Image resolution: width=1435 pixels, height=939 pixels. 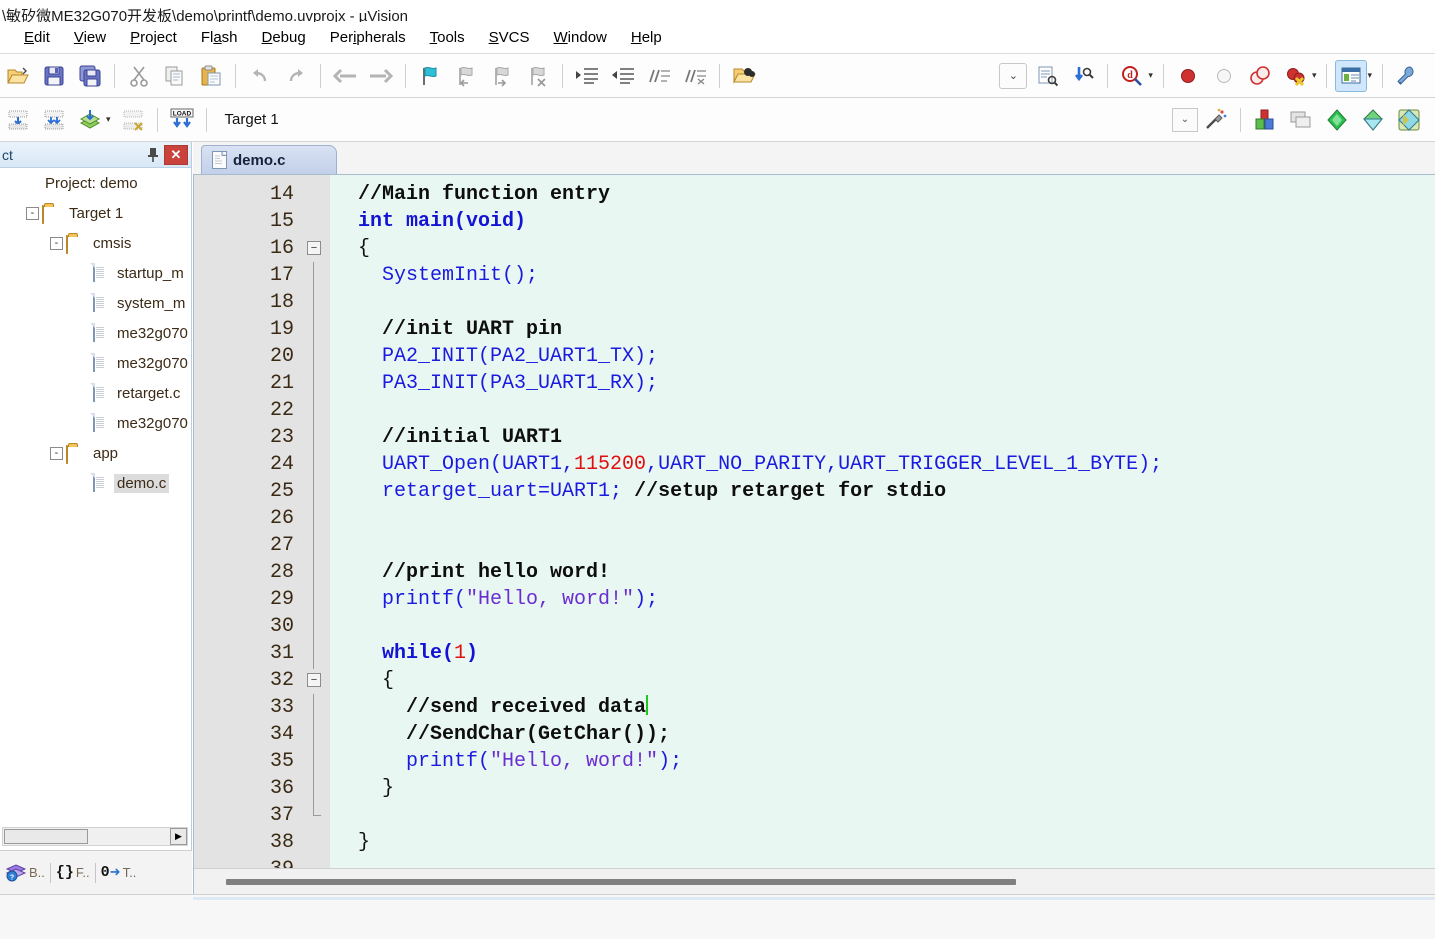 I want to click on previous-bookmark-icon, so click(x=466, y=76).